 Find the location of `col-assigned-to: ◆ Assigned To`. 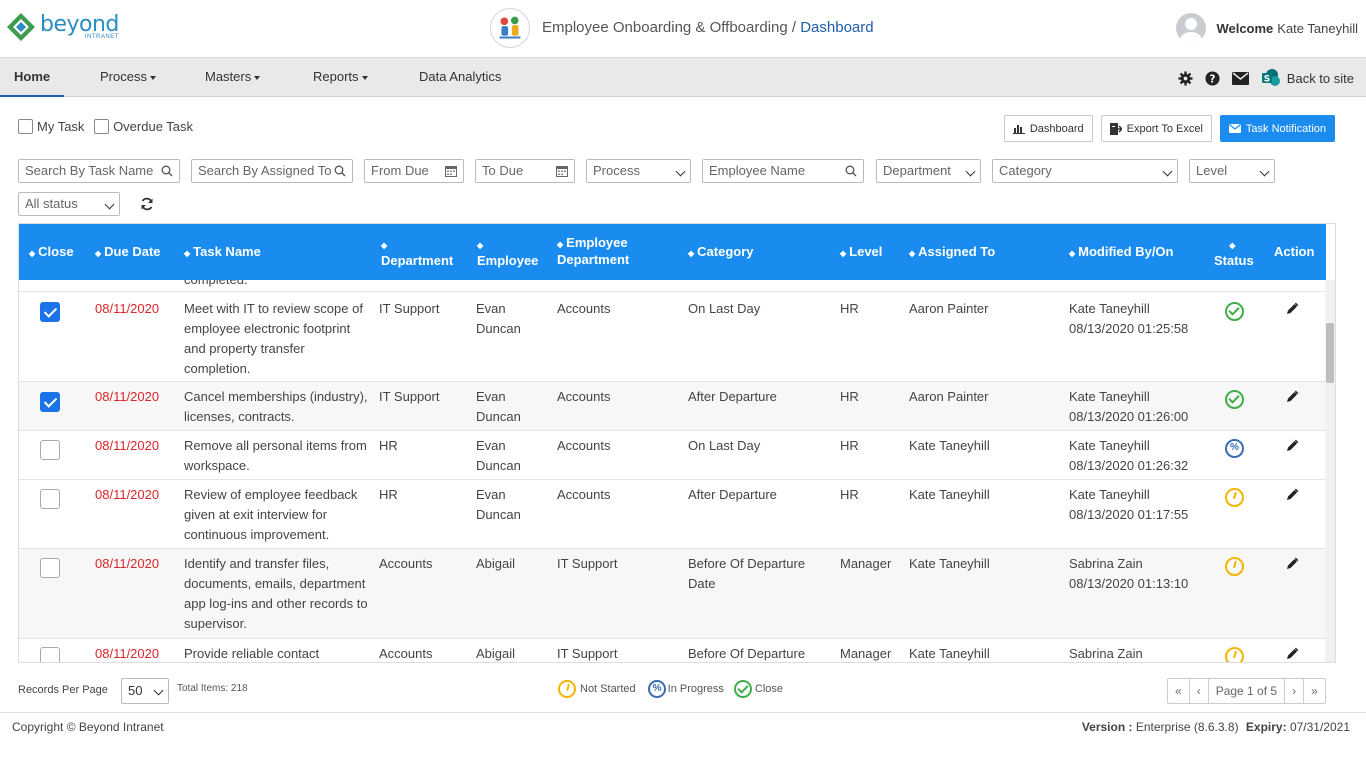

col-assigned-to: ◆ Assigned To is located at coordinates (952, 252).